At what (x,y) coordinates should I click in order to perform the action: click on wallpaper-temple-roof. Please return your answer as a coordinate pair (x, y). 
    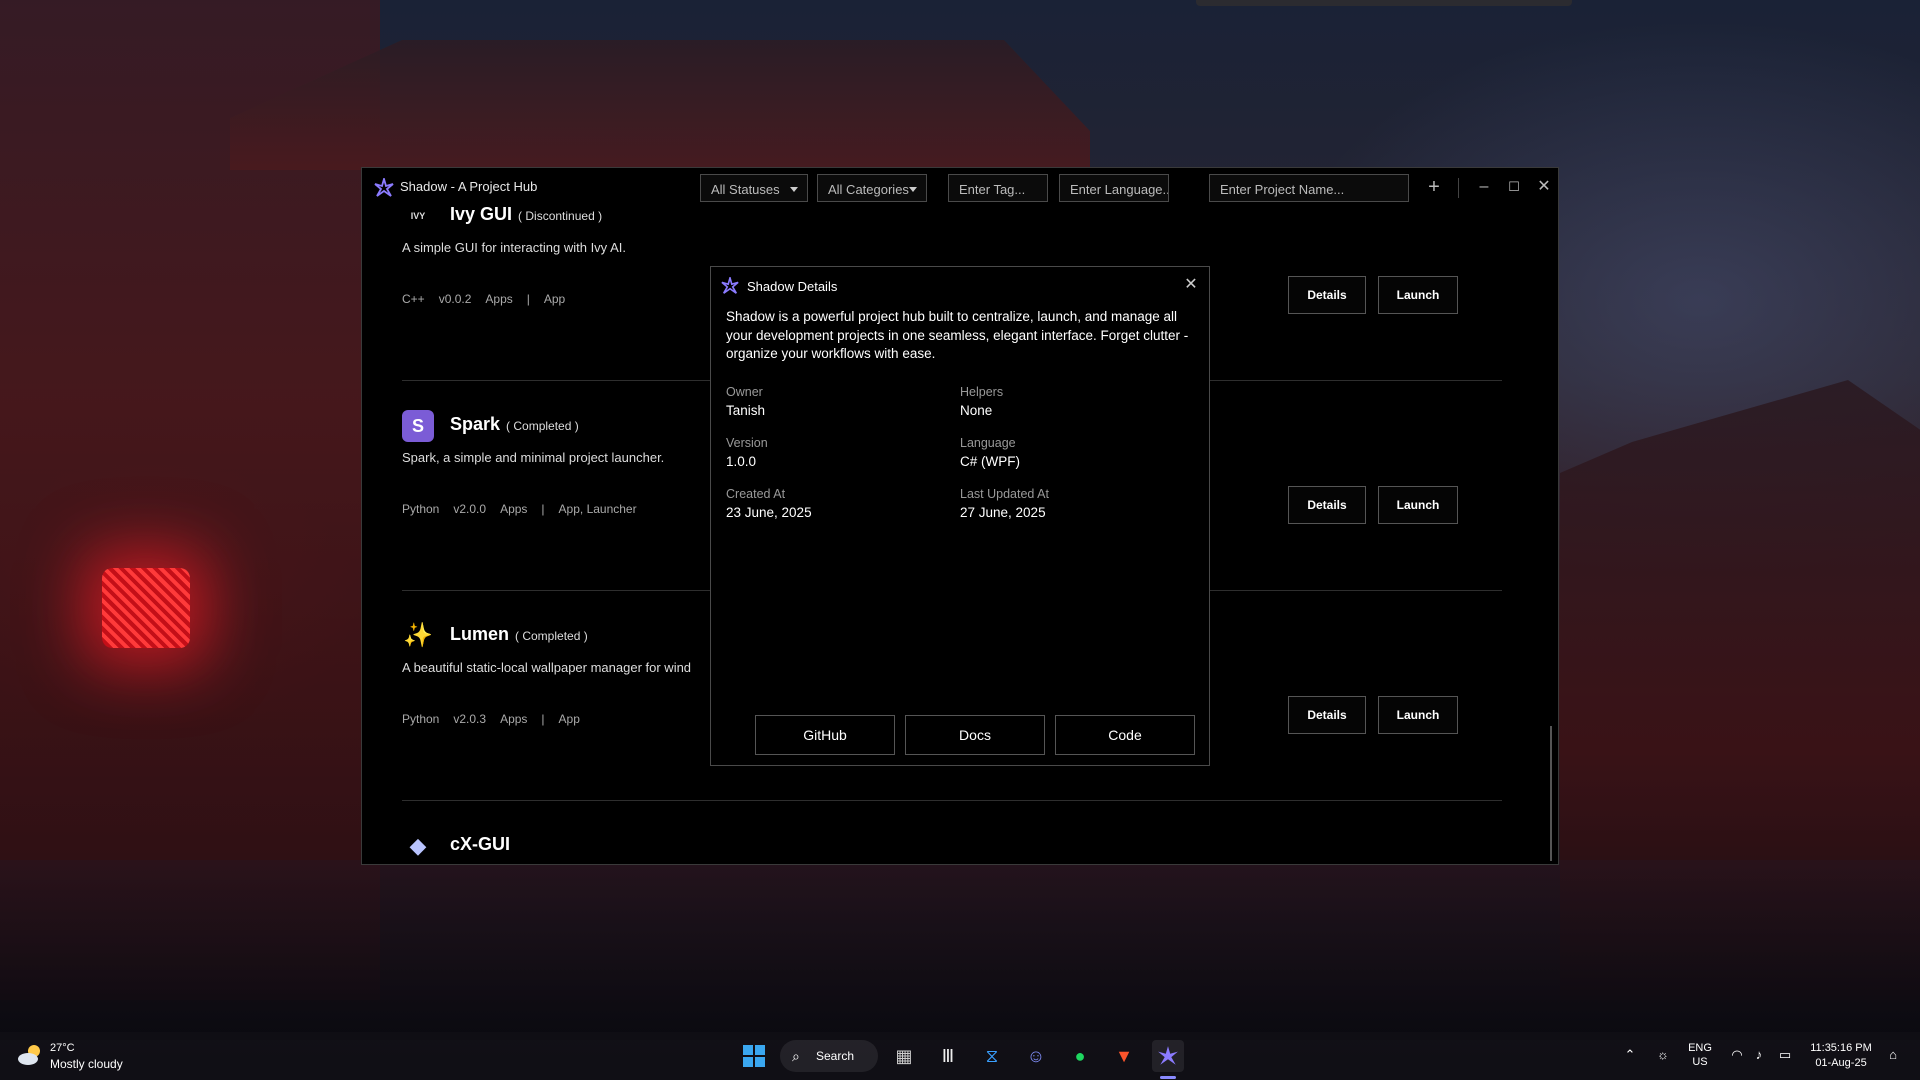
    Looking at the image, I should click on (660, 105).